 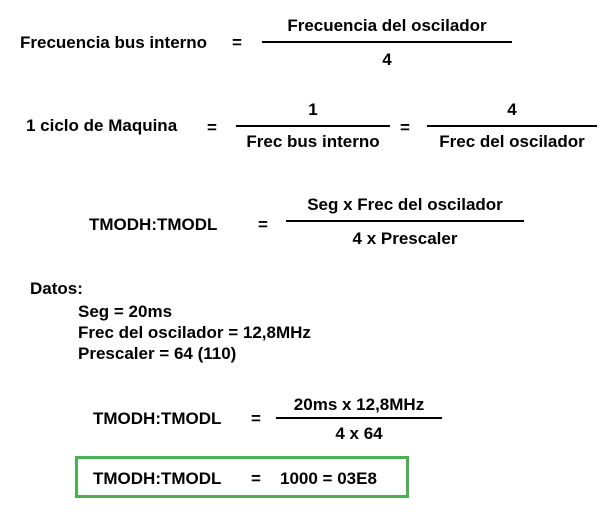 What do you see at coordinates (153, 224) in the screenshot?
I see `eq3-lhs: TMODH:TMODL` at bounding box center [153, 224].